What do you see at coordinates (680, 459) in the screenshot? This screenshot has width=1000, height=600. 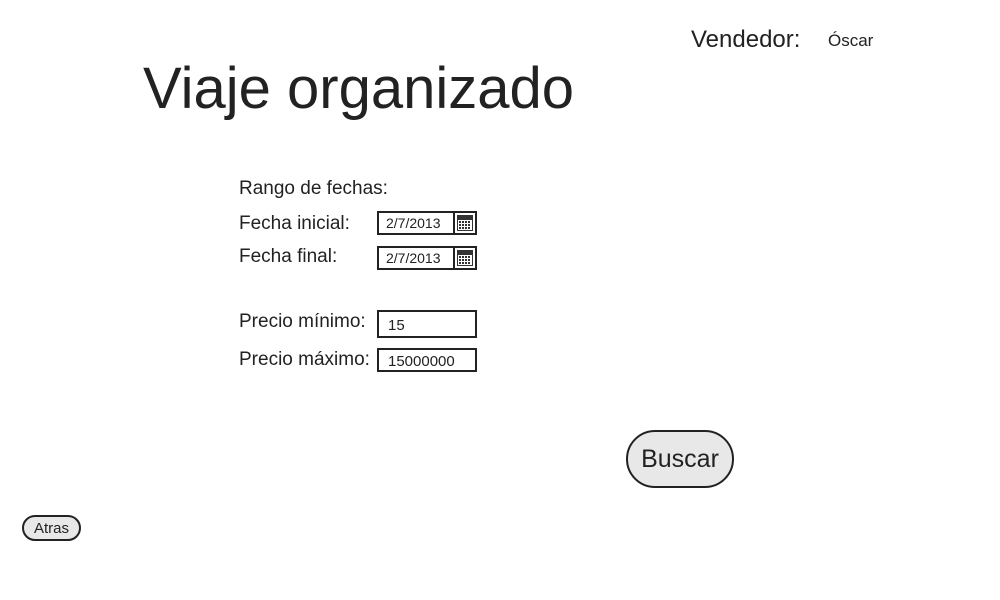 I see `search-button: Buscar` at bounding box center [680, 459].